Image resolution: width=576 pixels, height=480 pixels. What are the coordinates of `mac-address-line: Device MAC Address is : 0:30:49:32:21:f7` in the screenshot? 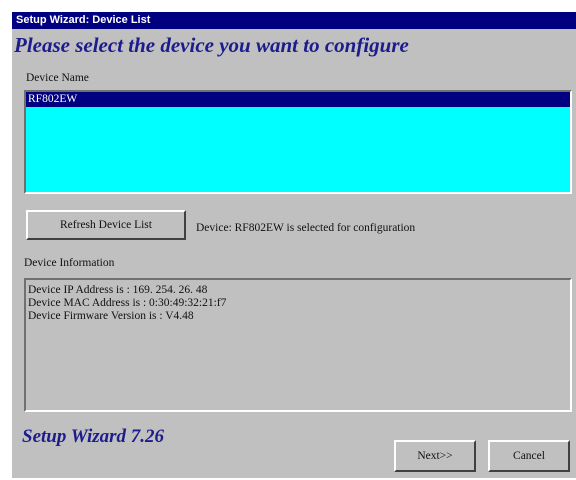 It's located at (127, 303).